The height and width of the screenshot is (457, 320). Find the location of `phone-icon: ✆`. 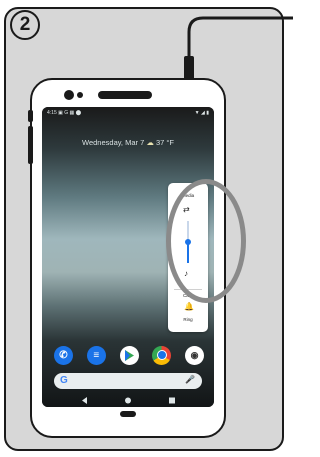

phone-icon: ✆ is located at coordinates (63, 355).